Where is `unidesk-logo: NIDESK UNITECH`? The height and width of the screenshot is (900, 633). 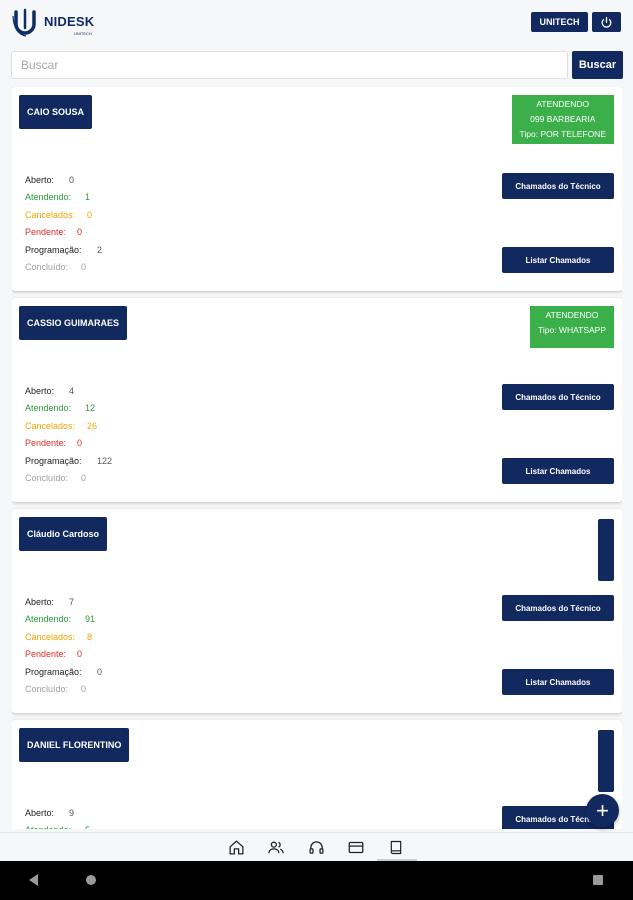
unidesk-logo: NIDESK UNITECH is located at coordinates (52, 23).